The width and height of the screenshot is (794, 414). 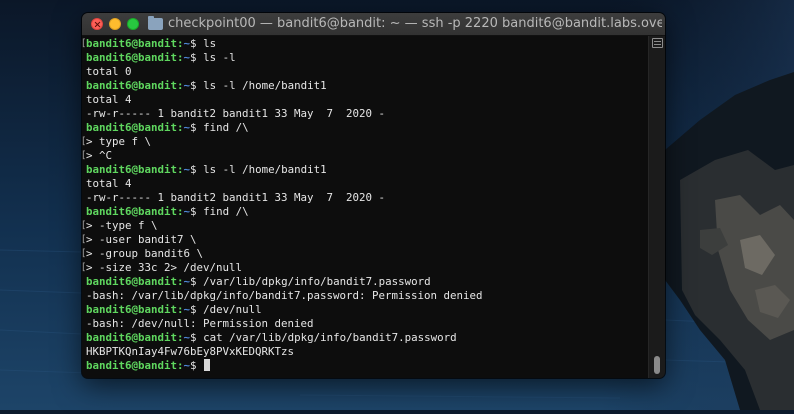 I want to click on output-line: > ^C, so click(x=369, y=156).